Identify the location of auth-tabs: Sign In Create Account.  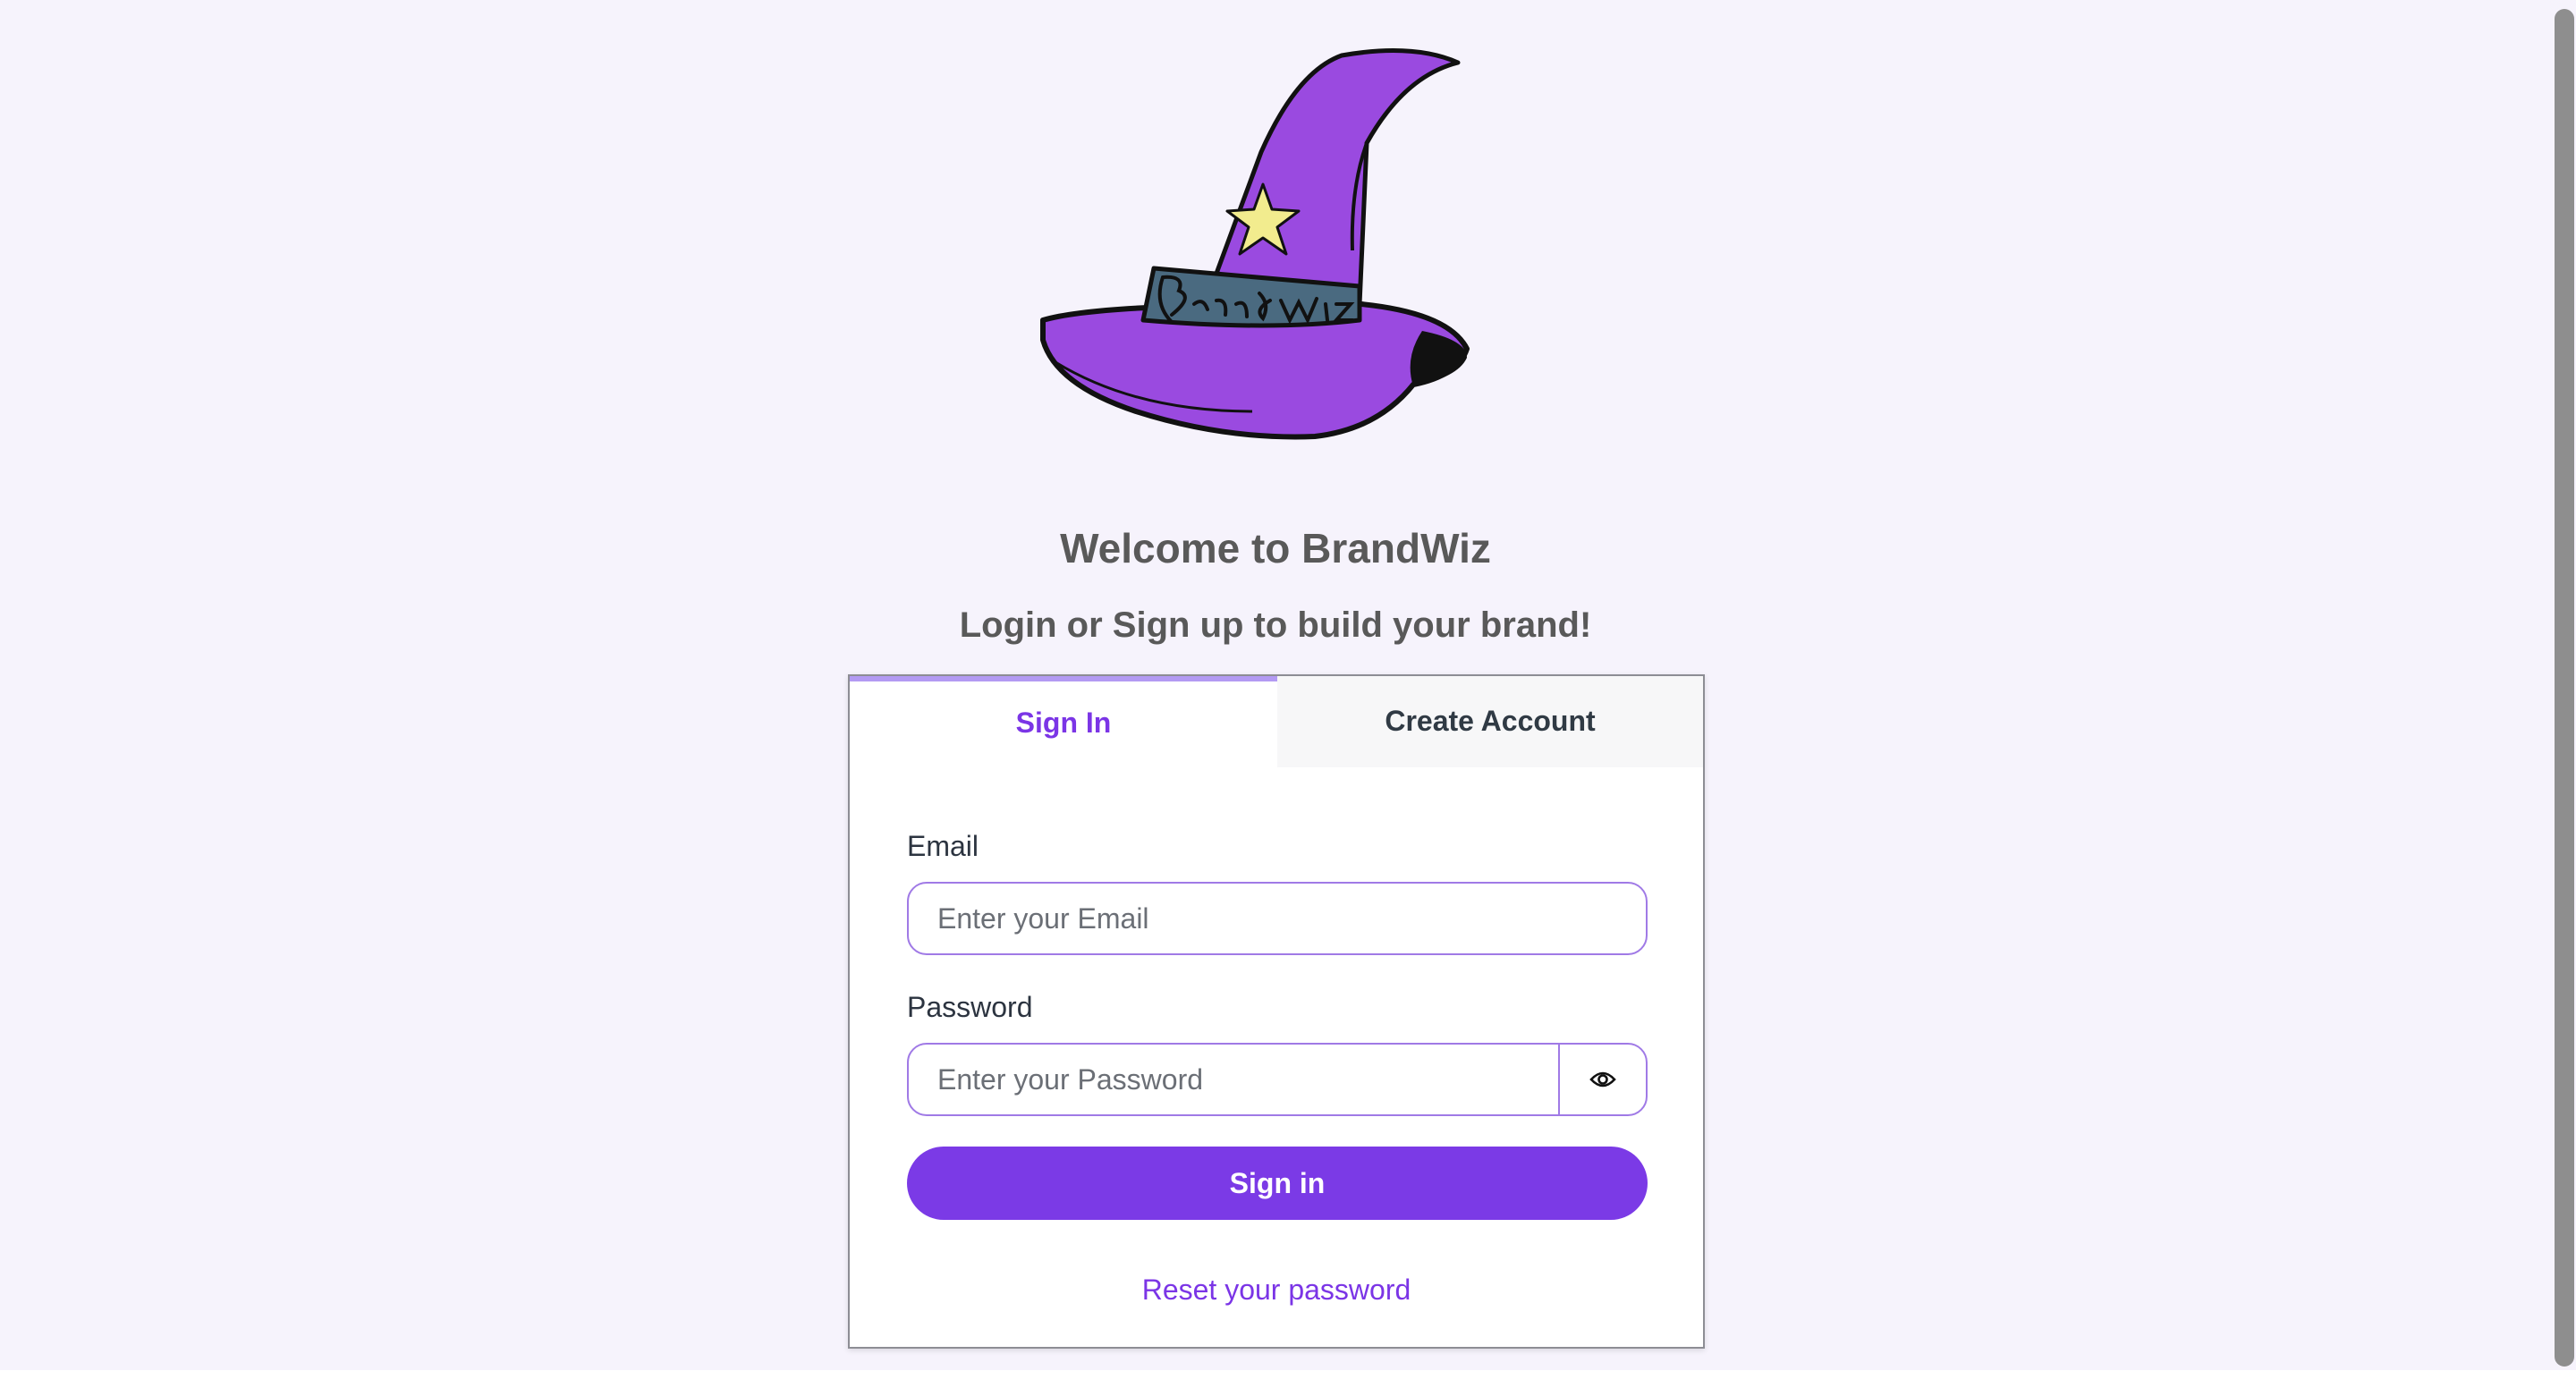
(1276, 722).